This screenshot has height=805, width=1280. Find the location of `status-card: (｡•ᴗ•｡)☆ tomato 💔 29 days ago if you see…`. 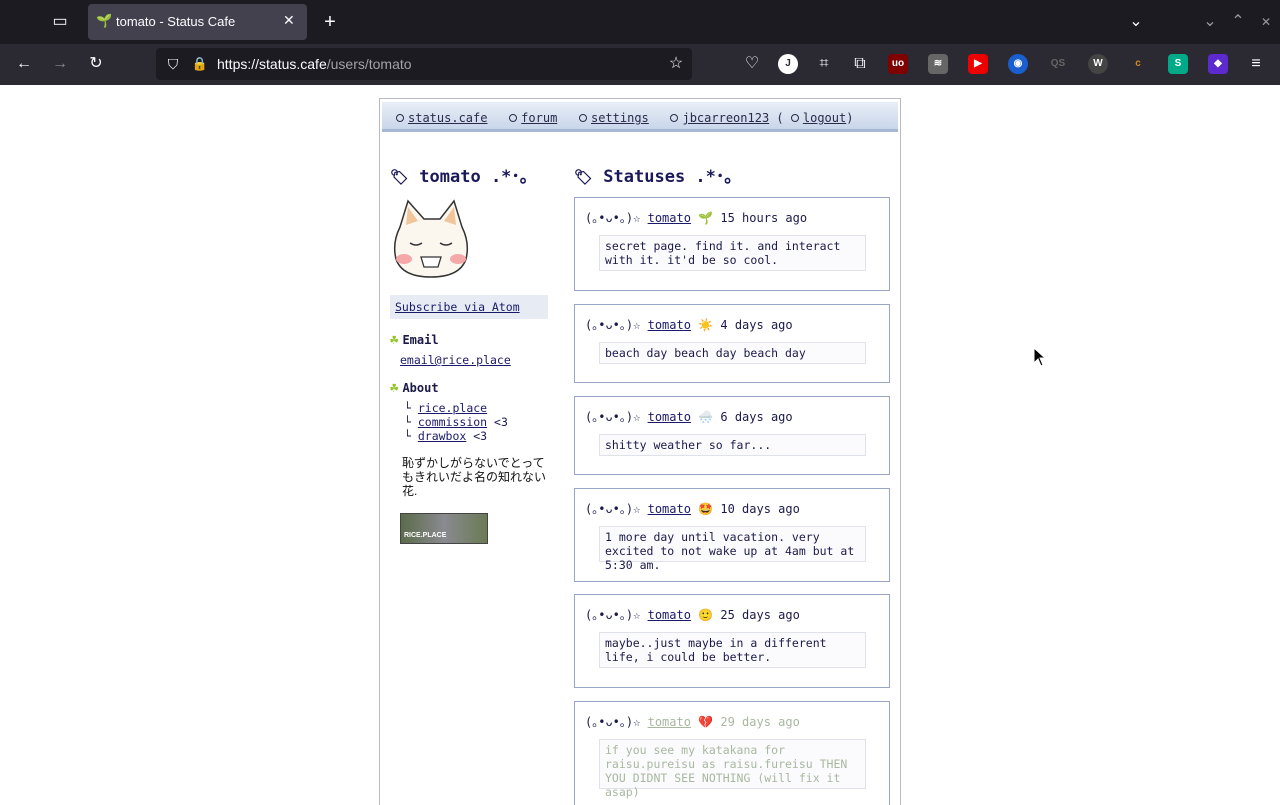

status-card: (｡•ᴗ•｡)☆ tomato 💔 29 days ago if you see… is located at coordinates (732, 753).